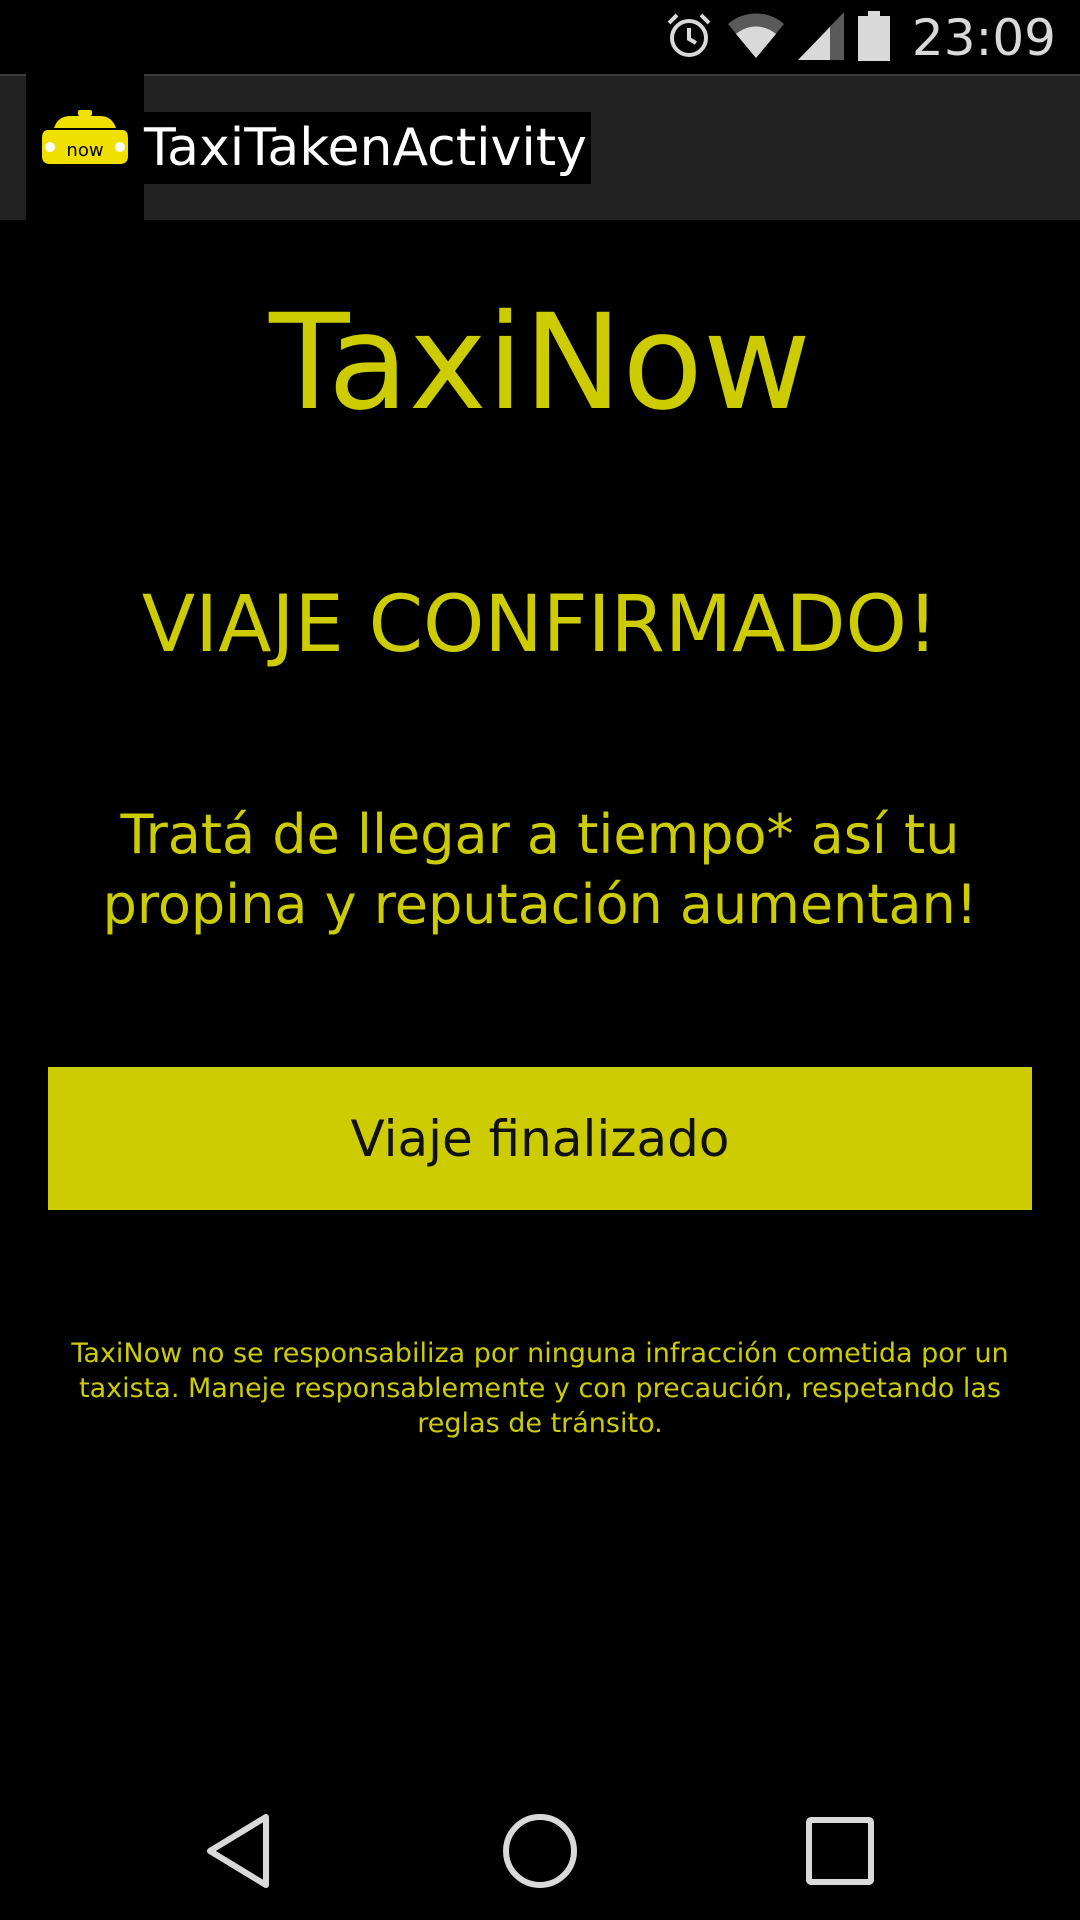  I want to click on trip-confirmed-heading: VIAJE CONFIRMADO!, so click(540, 625).